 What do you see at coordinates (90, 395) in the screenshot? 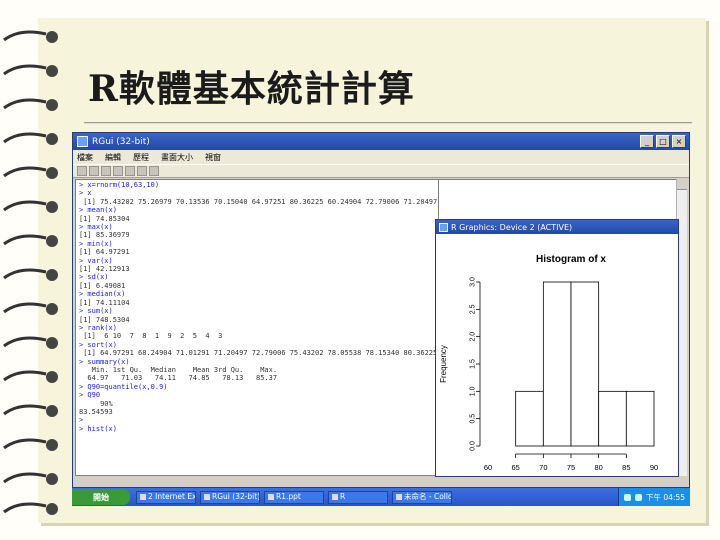
I see `console-command: > Q90` at bounding box center [90, 395].